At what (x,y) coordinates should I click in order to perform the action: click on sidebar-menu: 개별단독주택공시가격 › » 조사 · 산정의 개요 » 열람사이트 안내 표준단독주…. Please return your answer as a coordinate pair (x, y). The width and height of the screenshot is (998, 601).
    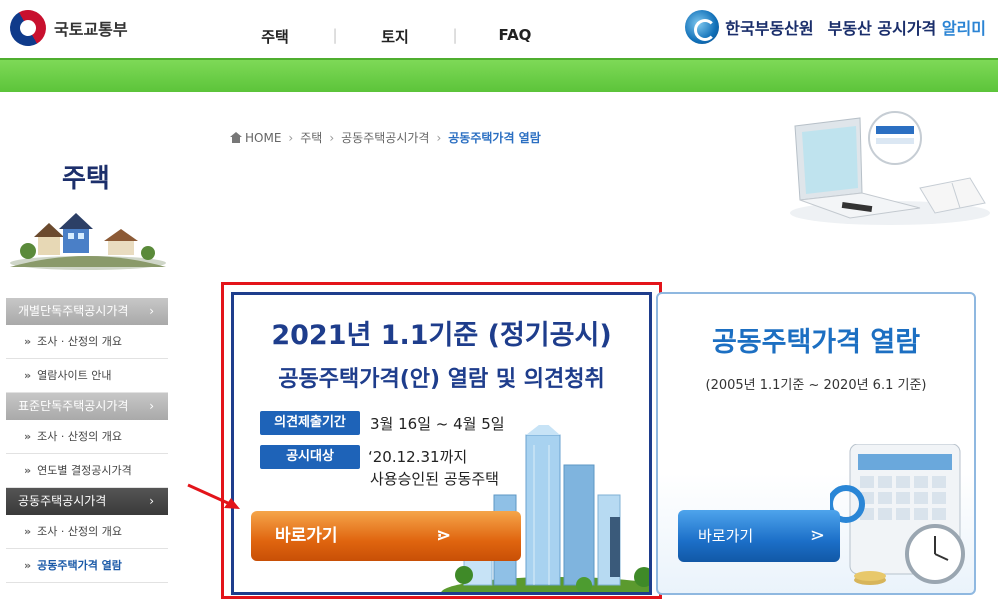
    Looking at the image, I should click on (87, 440).